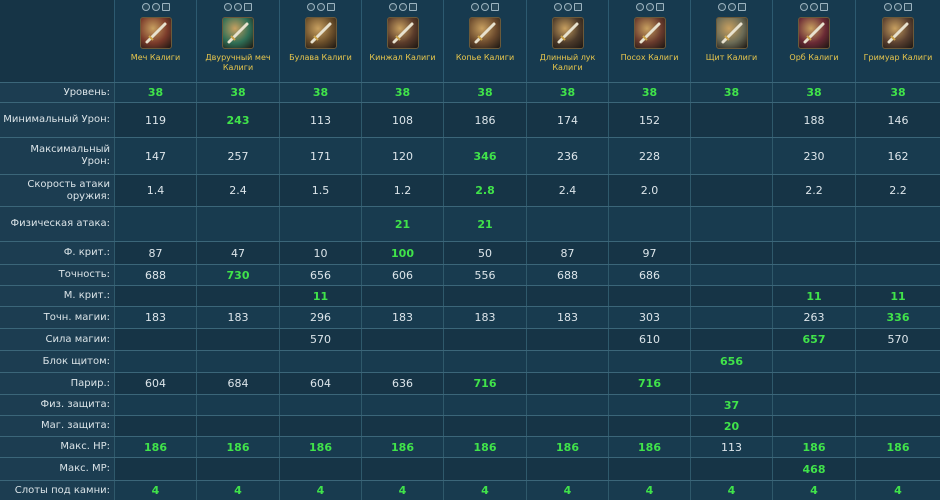 The width and height of the screenshot is (940, 500). What do you see at coordinates (155, 253) in the screenshot?
I see `stat-cell: 87` at bounding box center [155, 253].